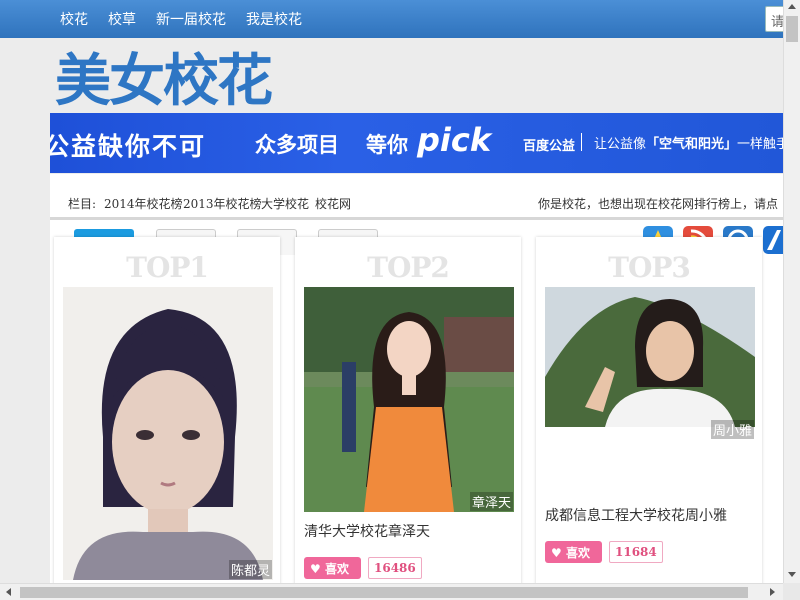 This screenshot has height=600, width=800. What do you see at coordinates (168, 433) in the screenshot?
I see `profile-photo: 陈都灵` at bounding box center [168, 433].